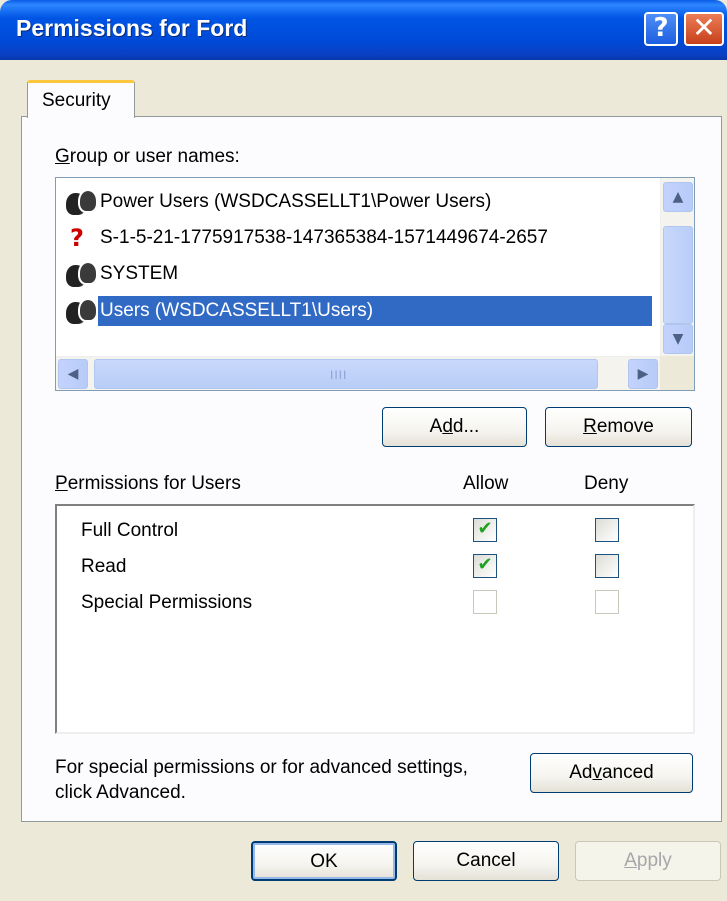 This screenshot has width=727, height=901. I want to click on read-deny-checkbox, so click(607, 566).